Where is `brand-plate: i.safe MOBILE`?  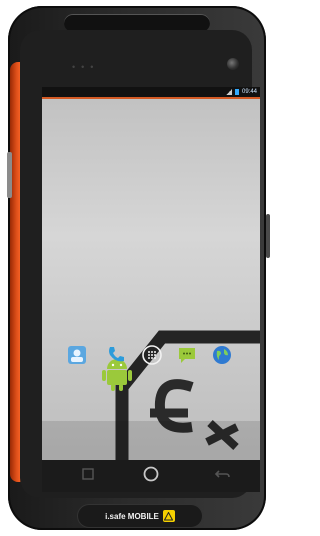 brand-plate: i.safe MOBILE is located at coordinates (140, 516).